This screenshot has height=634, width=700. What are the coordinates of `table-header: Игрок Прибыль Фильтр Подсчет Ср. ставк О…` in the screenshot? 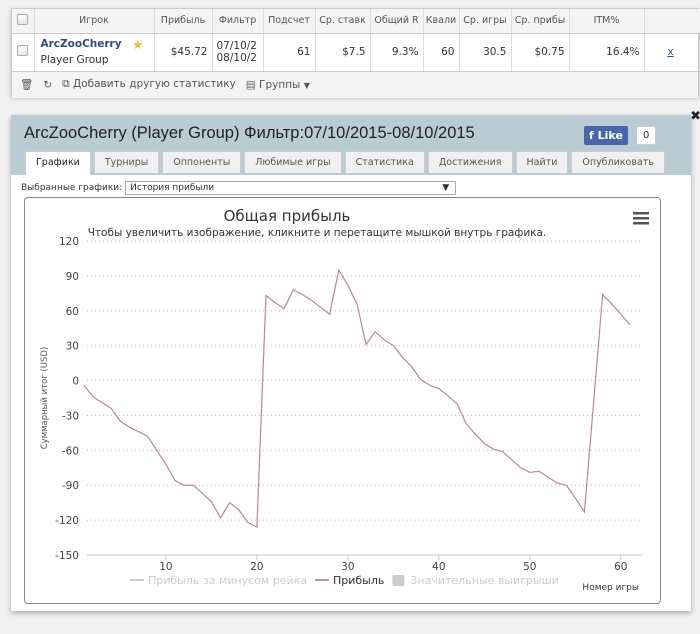 It's located at (356, 21).